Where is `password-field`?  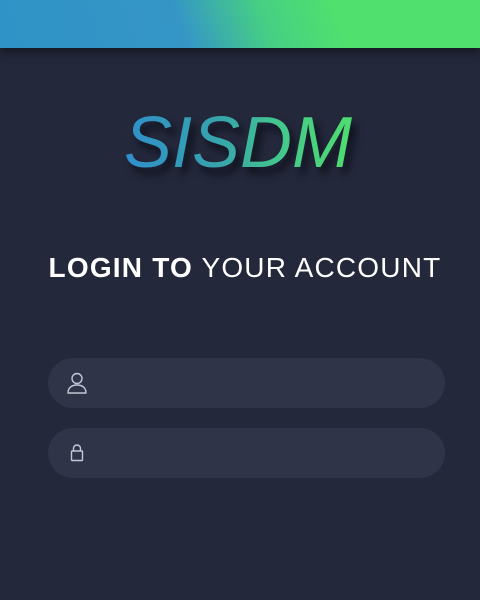 password-field is located at coordinates (246, 453).